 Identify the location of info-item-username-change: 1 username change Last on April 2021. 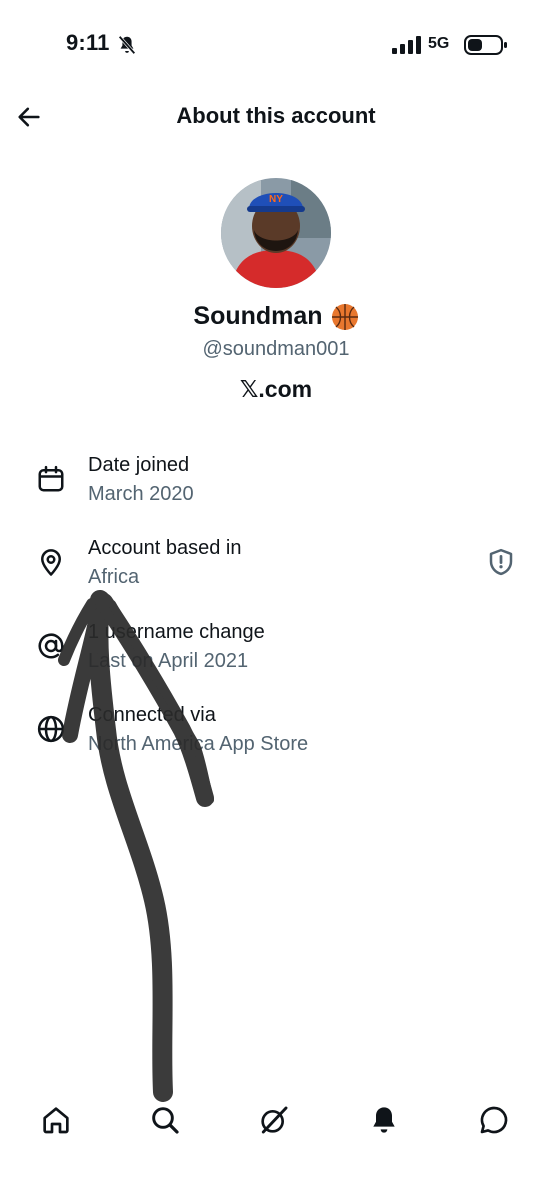
(276, 656).